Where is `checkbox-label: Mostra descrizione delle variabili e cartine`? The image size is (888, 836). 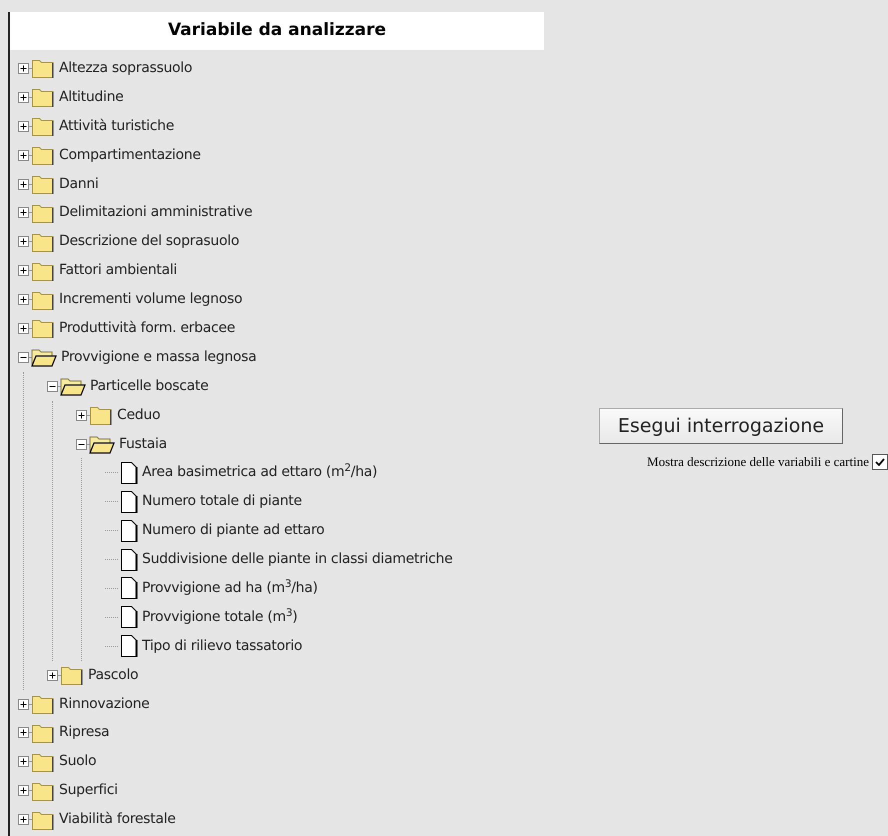 checkbox-label: Mostra descrizione delle variabili e cartine is located at coordinates (758, 462).